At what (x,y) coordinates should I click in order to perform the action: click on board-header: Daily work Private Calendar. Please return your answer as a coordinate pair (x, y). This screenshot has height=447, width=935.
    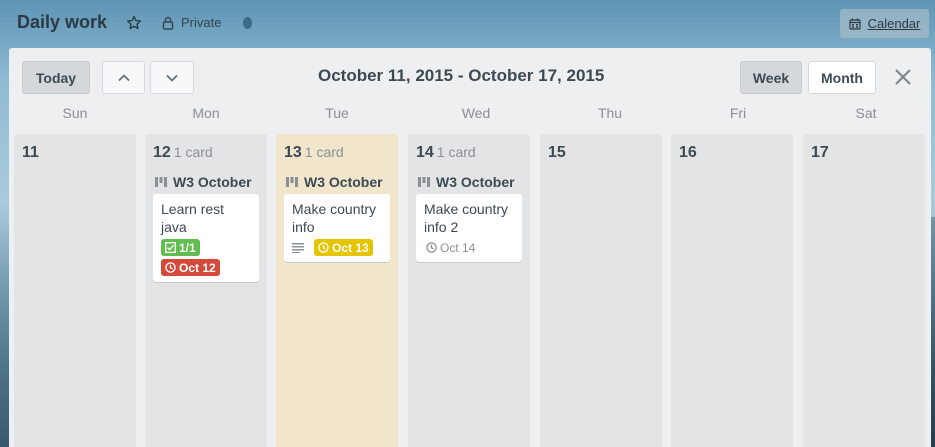
    Looking at the image, I should click on (467, 23).